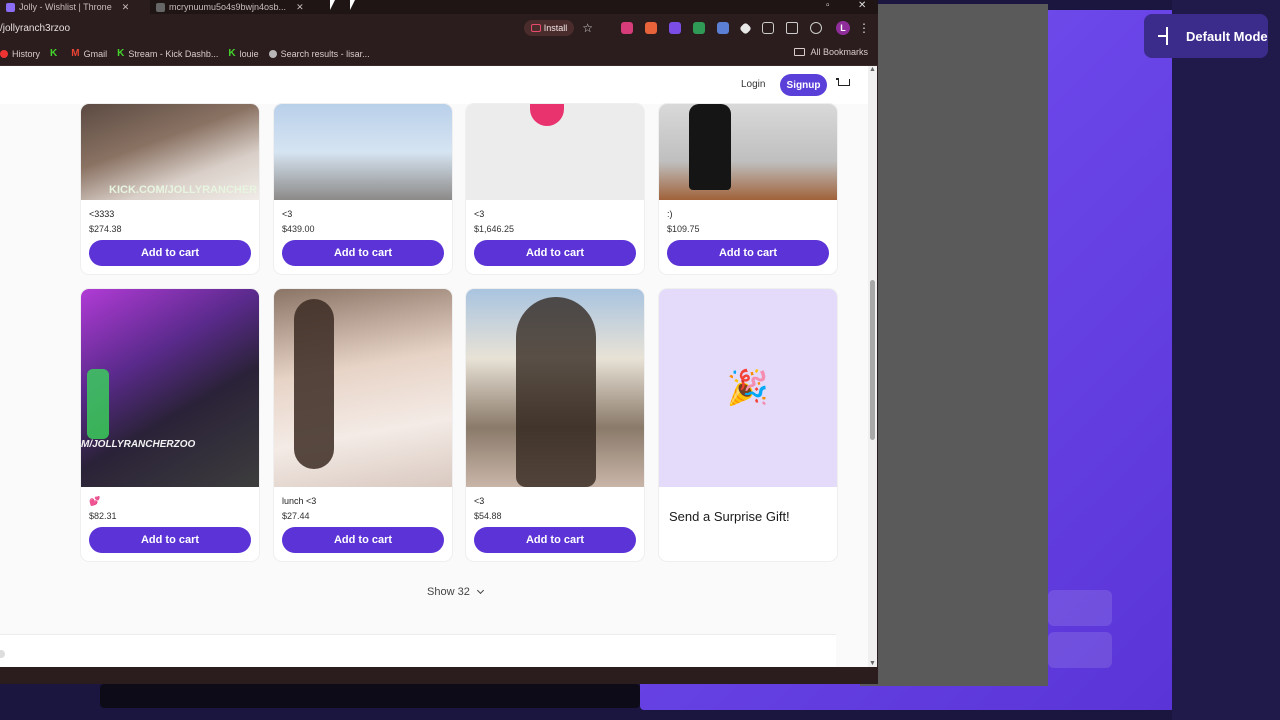  I want to click on bookmark-label: Gmail, so click(95, 53).